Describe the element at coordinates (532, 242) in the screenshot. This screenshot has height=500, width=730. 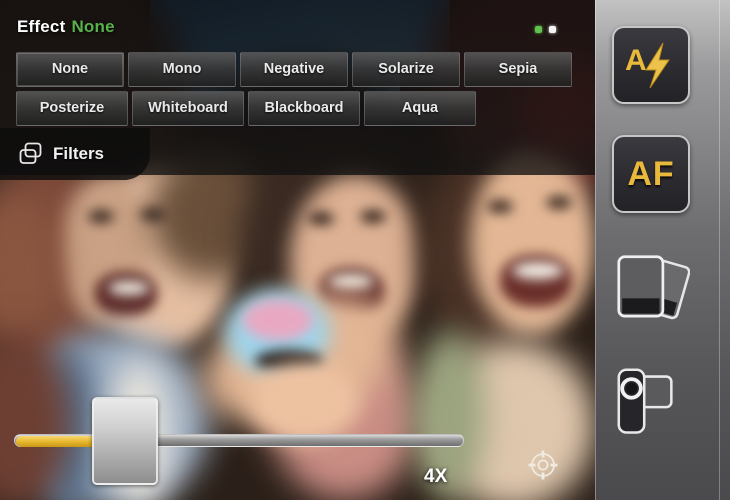
I see `preview-face` at that location.